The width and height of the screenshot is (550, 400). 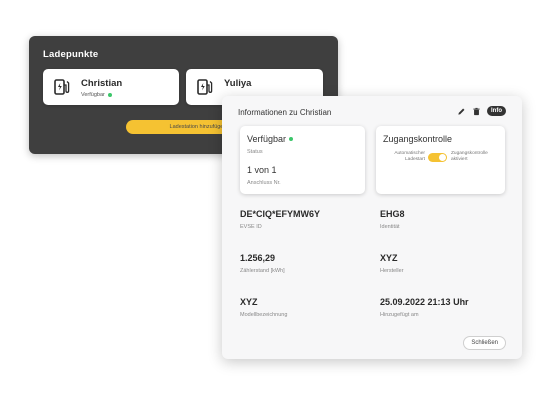 I want to click on field-value: 1.256,29, so click(x=258, y=258).